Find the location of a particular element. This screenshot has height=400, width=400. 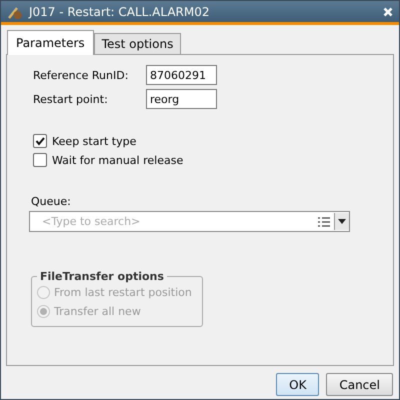

checkbox-label: Keep start type is located at coordinates (94, 141).